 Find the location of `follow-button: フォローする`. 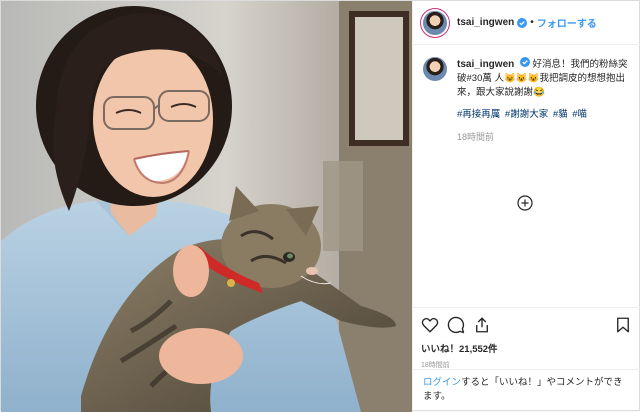

follow-button: フォローする is located at coordinates (567, 22).